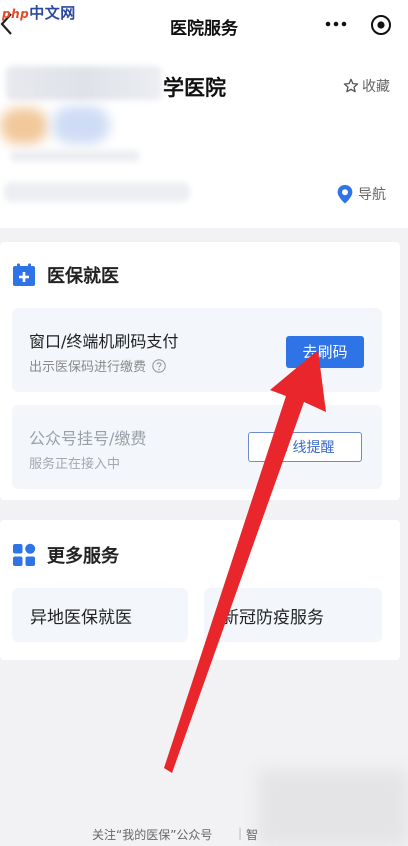  I want to click on location-pin-icon, so click(345, 194).